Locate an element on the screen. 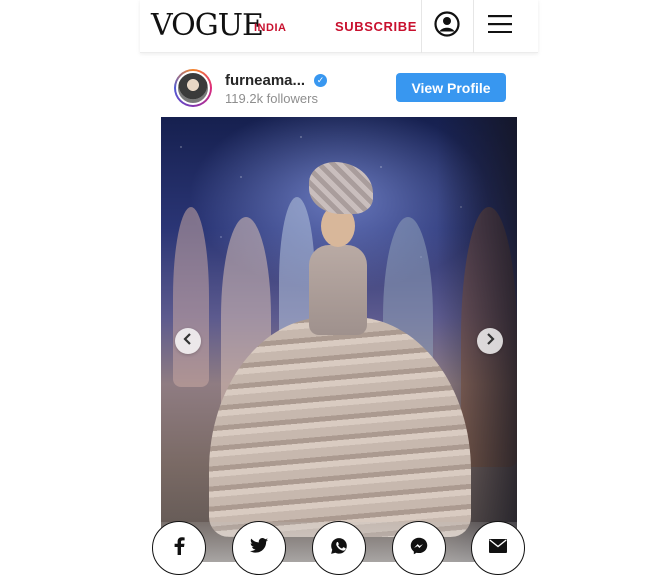 The image size is (667, 579). chevron-right-icon is located at coordinates (490, 341).